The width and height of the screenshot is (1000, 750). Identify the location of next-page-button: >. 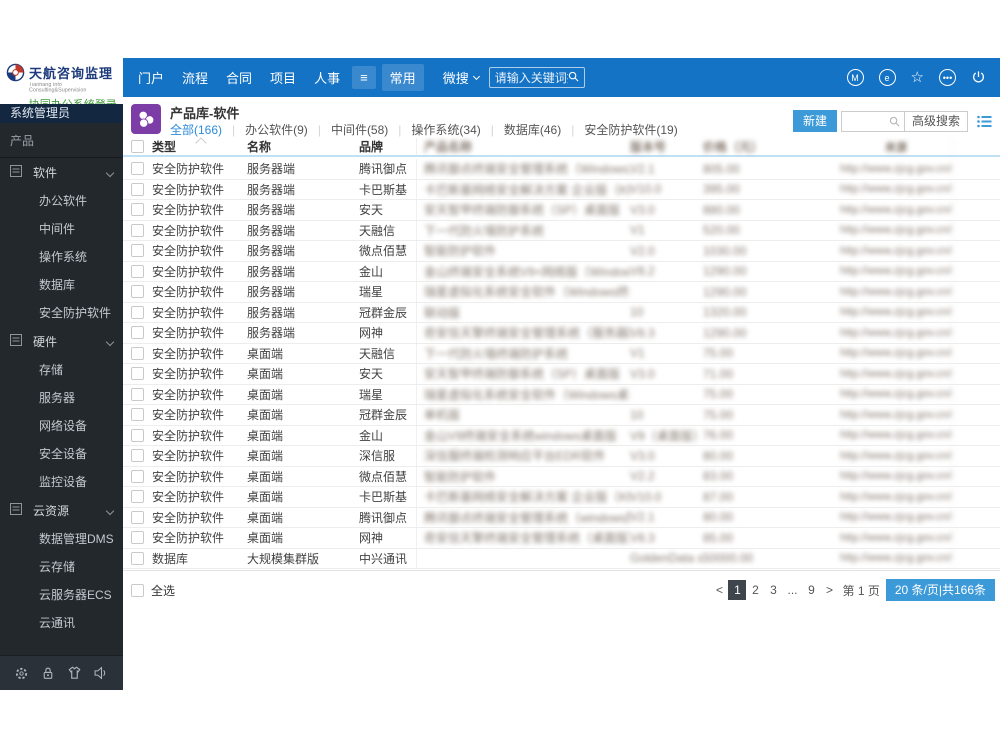
(830, 590).